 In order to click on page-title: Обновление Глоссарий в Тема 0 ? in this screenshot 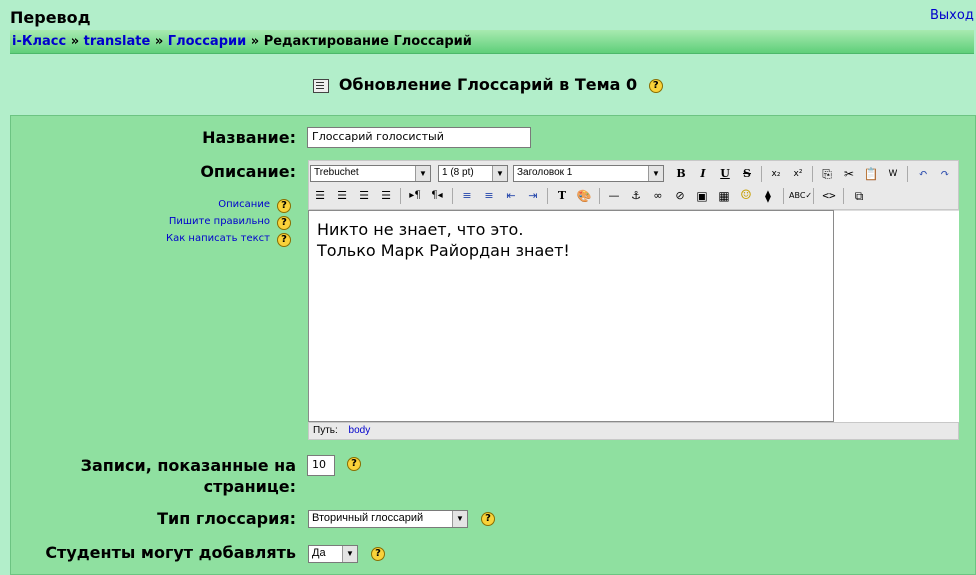, I will do `click(488, 84)`.